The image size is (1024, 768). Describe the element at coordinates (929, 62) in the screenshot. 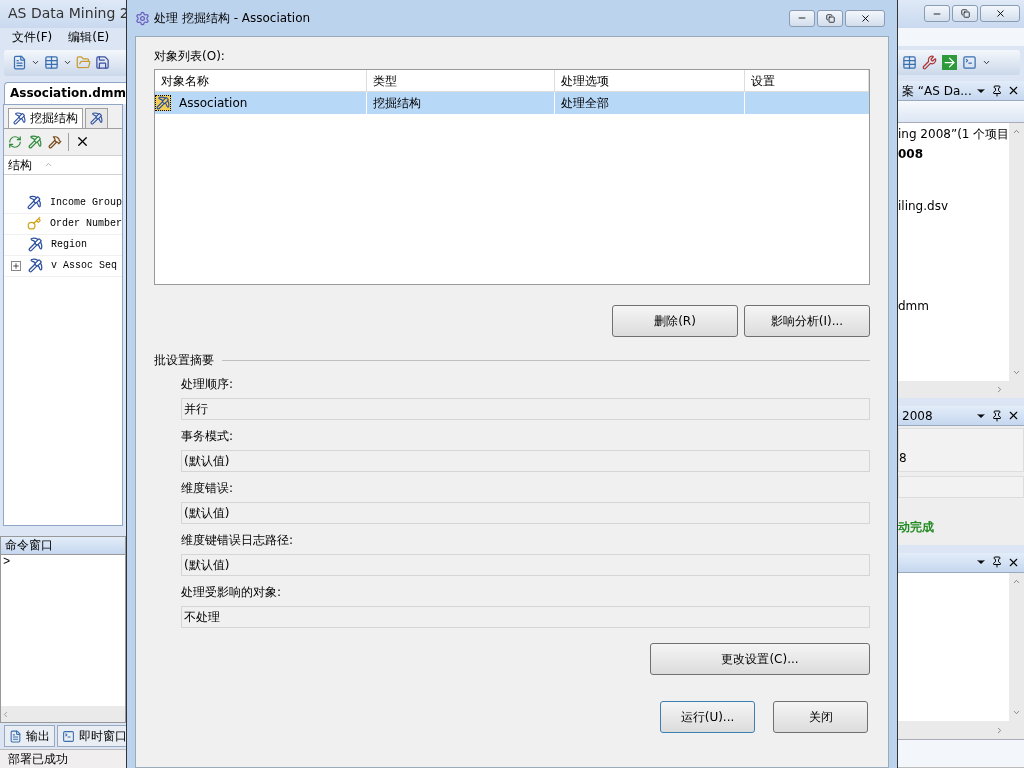

I see `tools-icon` at that location.